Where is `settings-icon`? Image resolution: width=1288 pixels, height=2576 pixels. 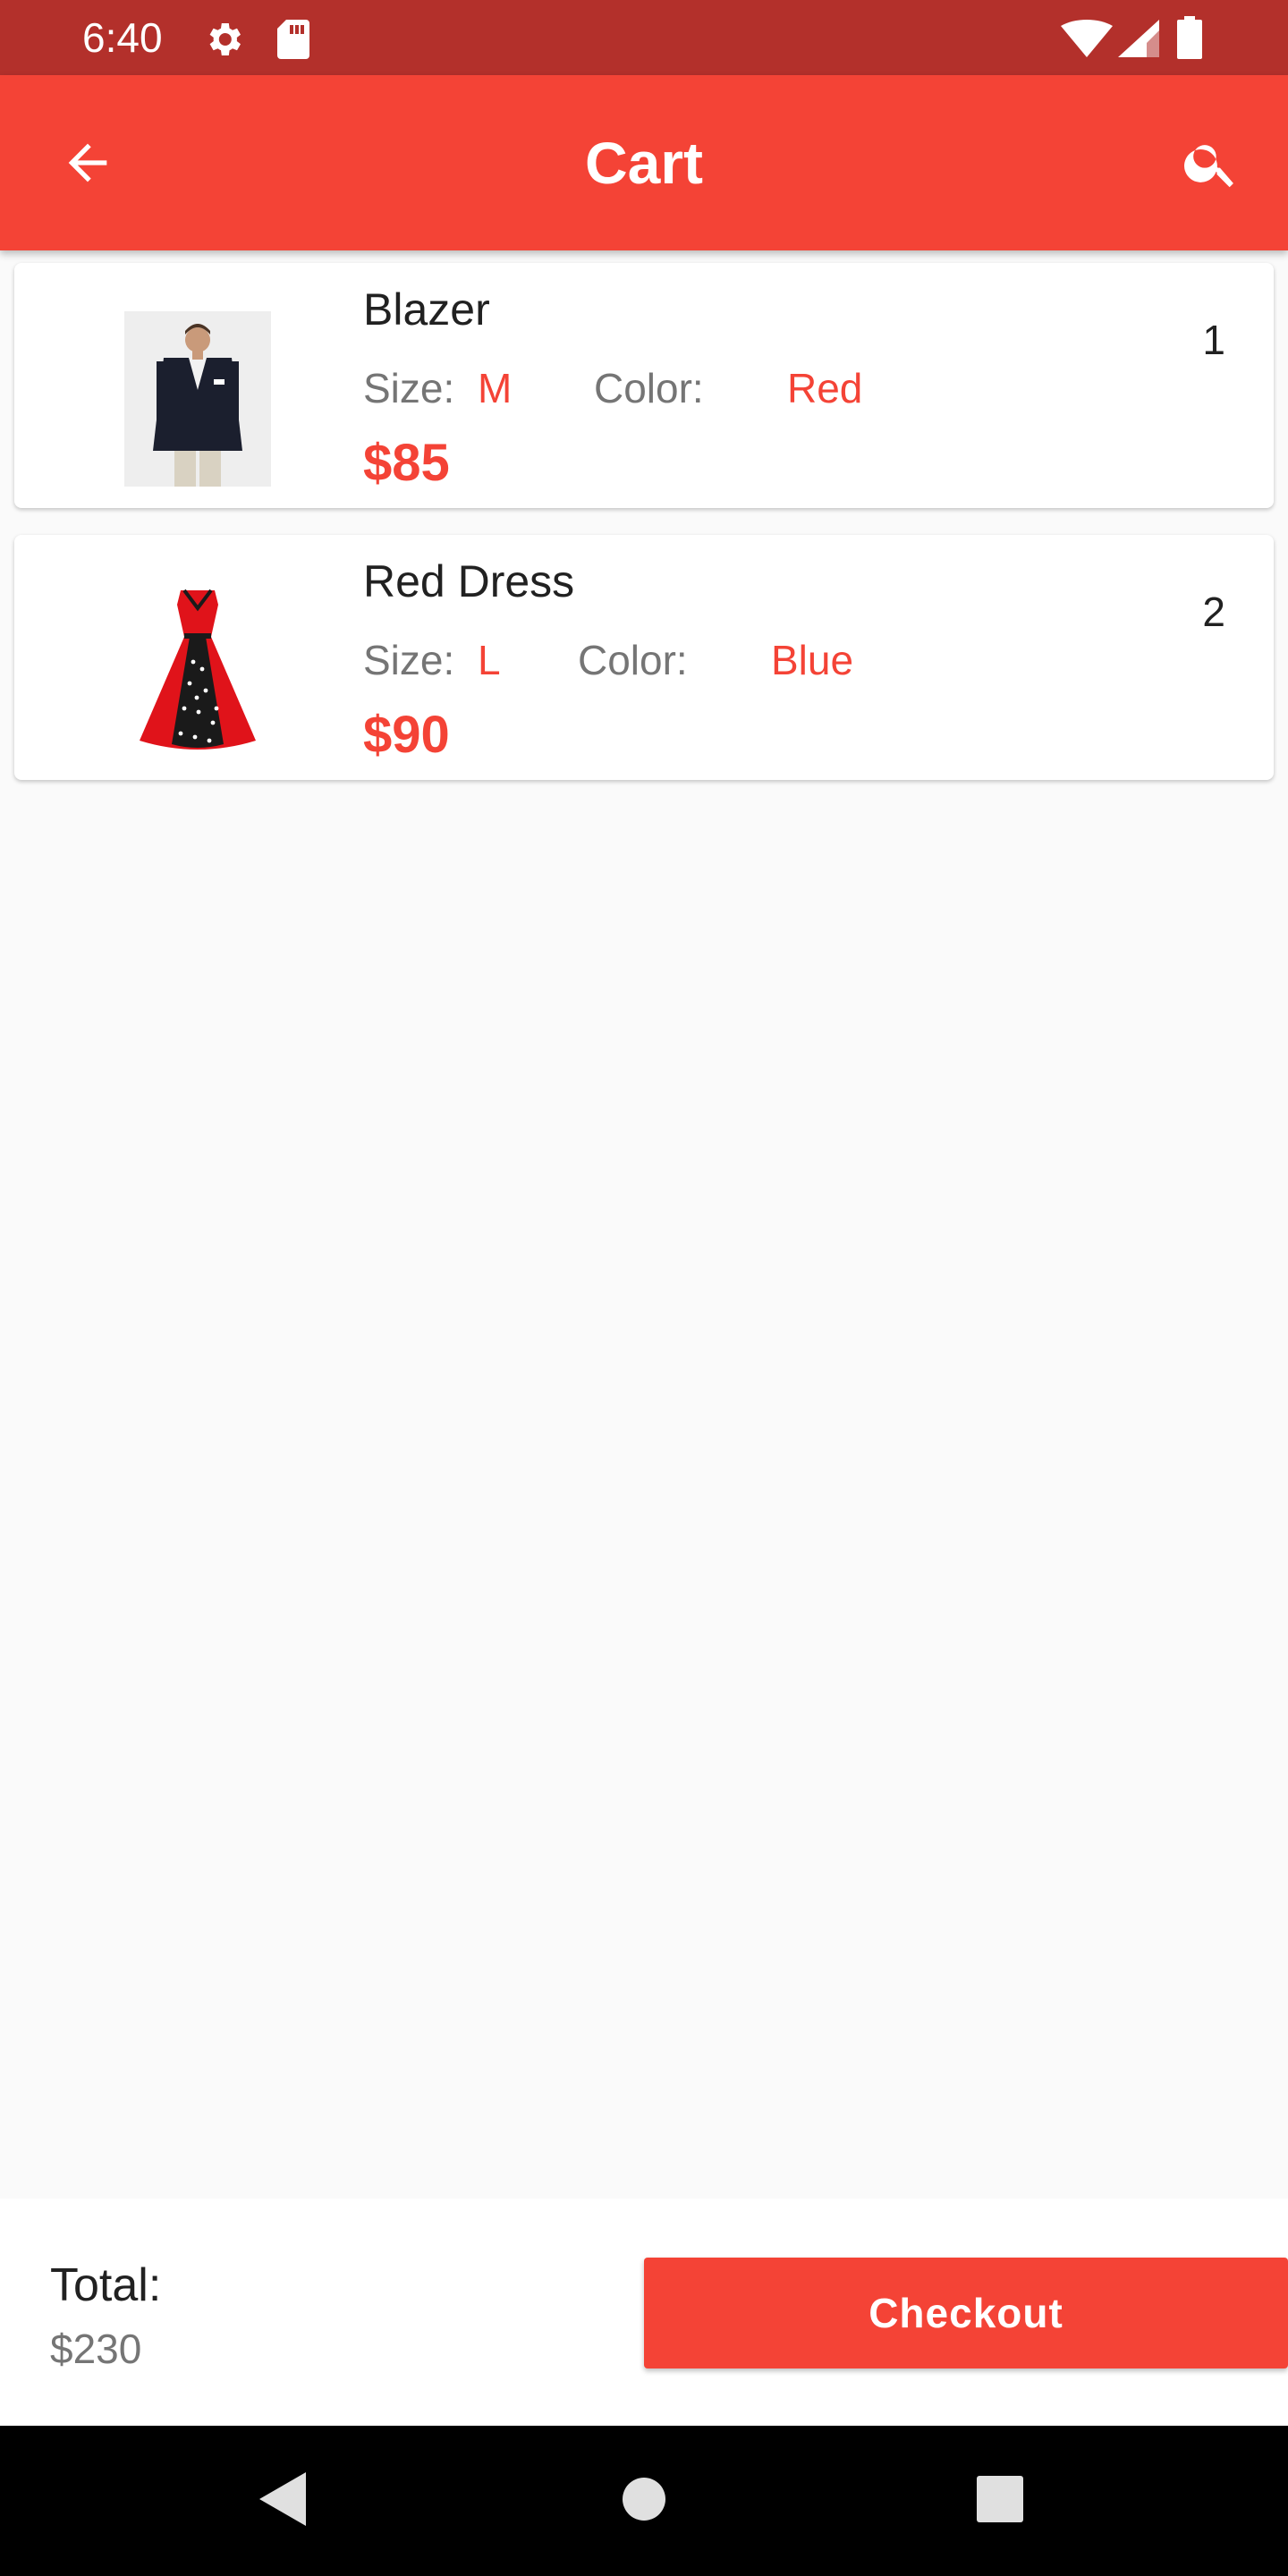 settings-icon is located at coordinates (223, 41).